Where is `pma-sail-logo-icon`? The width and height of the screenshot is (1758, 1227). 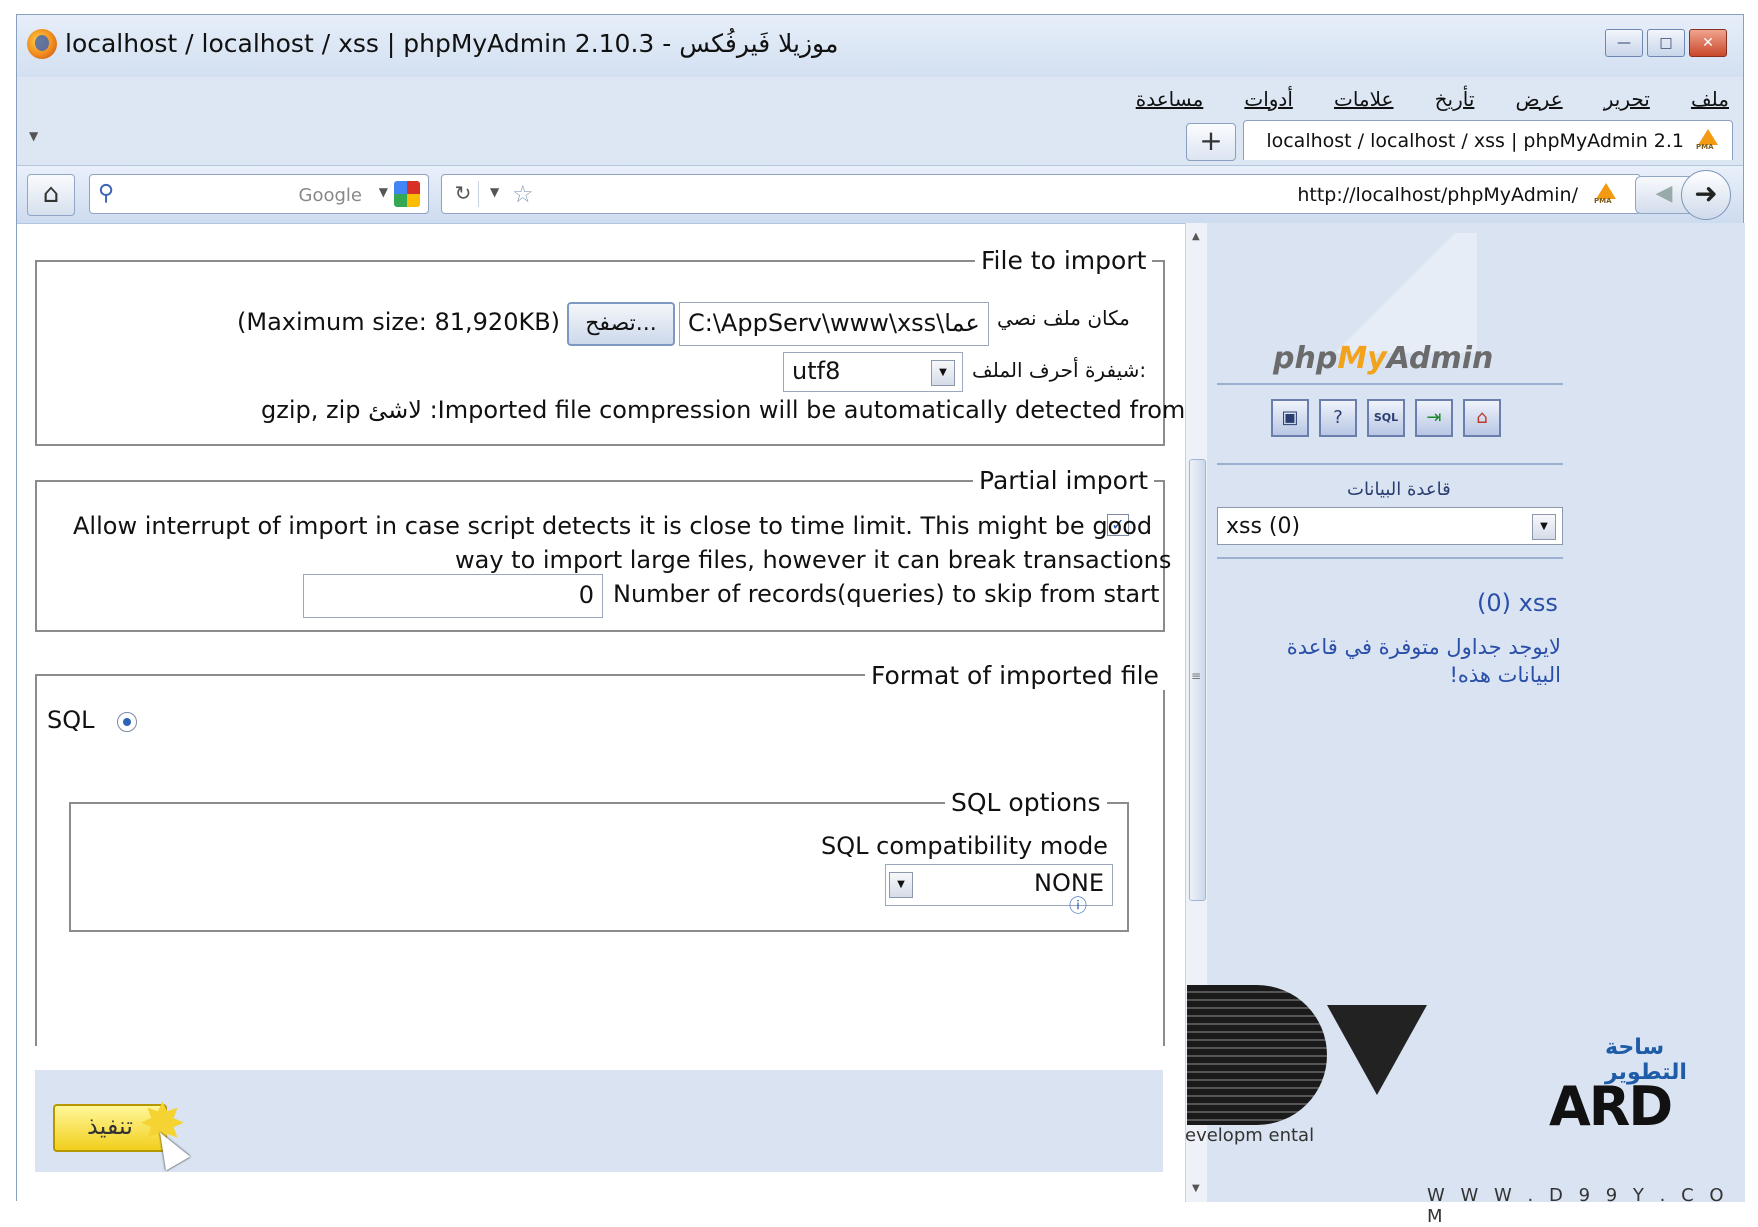 pma-sail-logo-icon is located at coordinates (1407, 293).